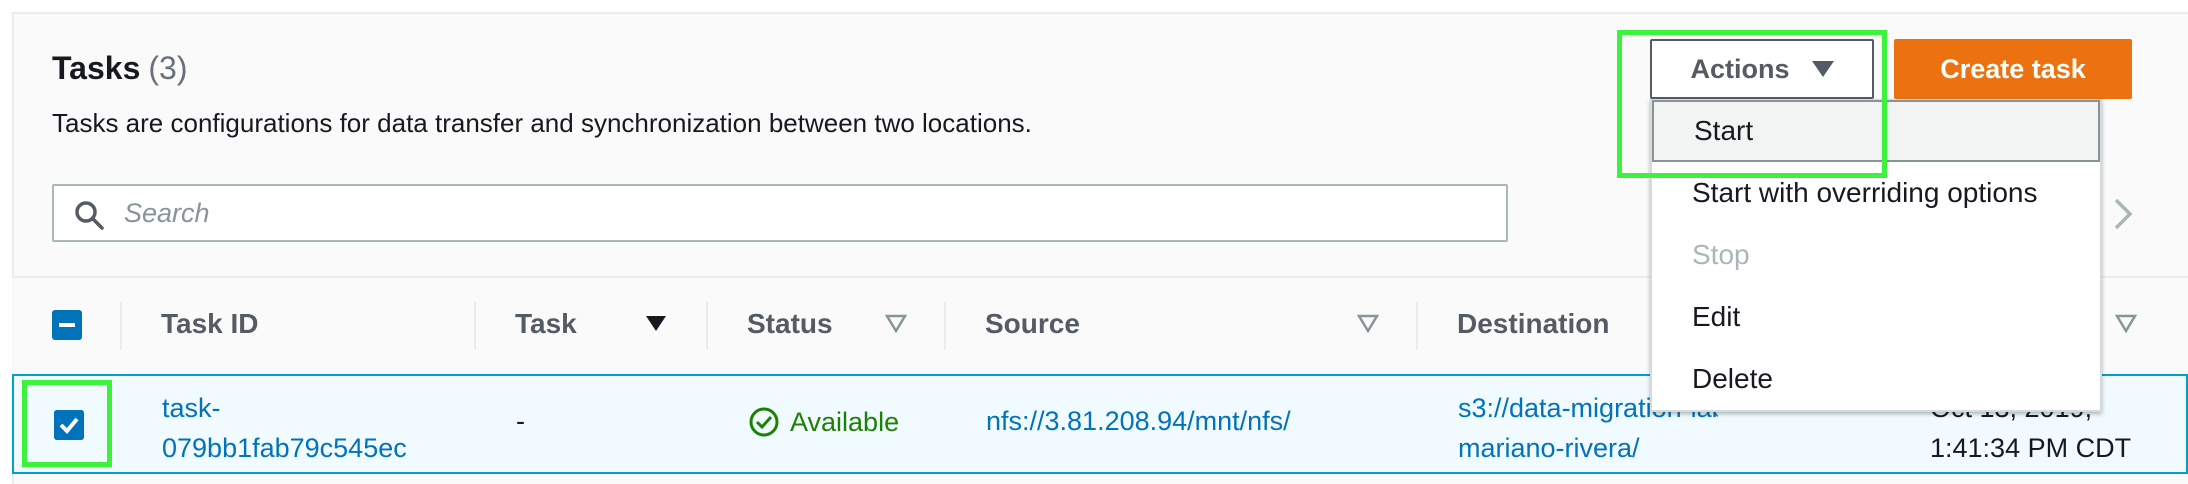 This screenshot has width=2188, height=484. I want to click on task-id-line2: 079bb1fab79c545ec, so click(284, 448).